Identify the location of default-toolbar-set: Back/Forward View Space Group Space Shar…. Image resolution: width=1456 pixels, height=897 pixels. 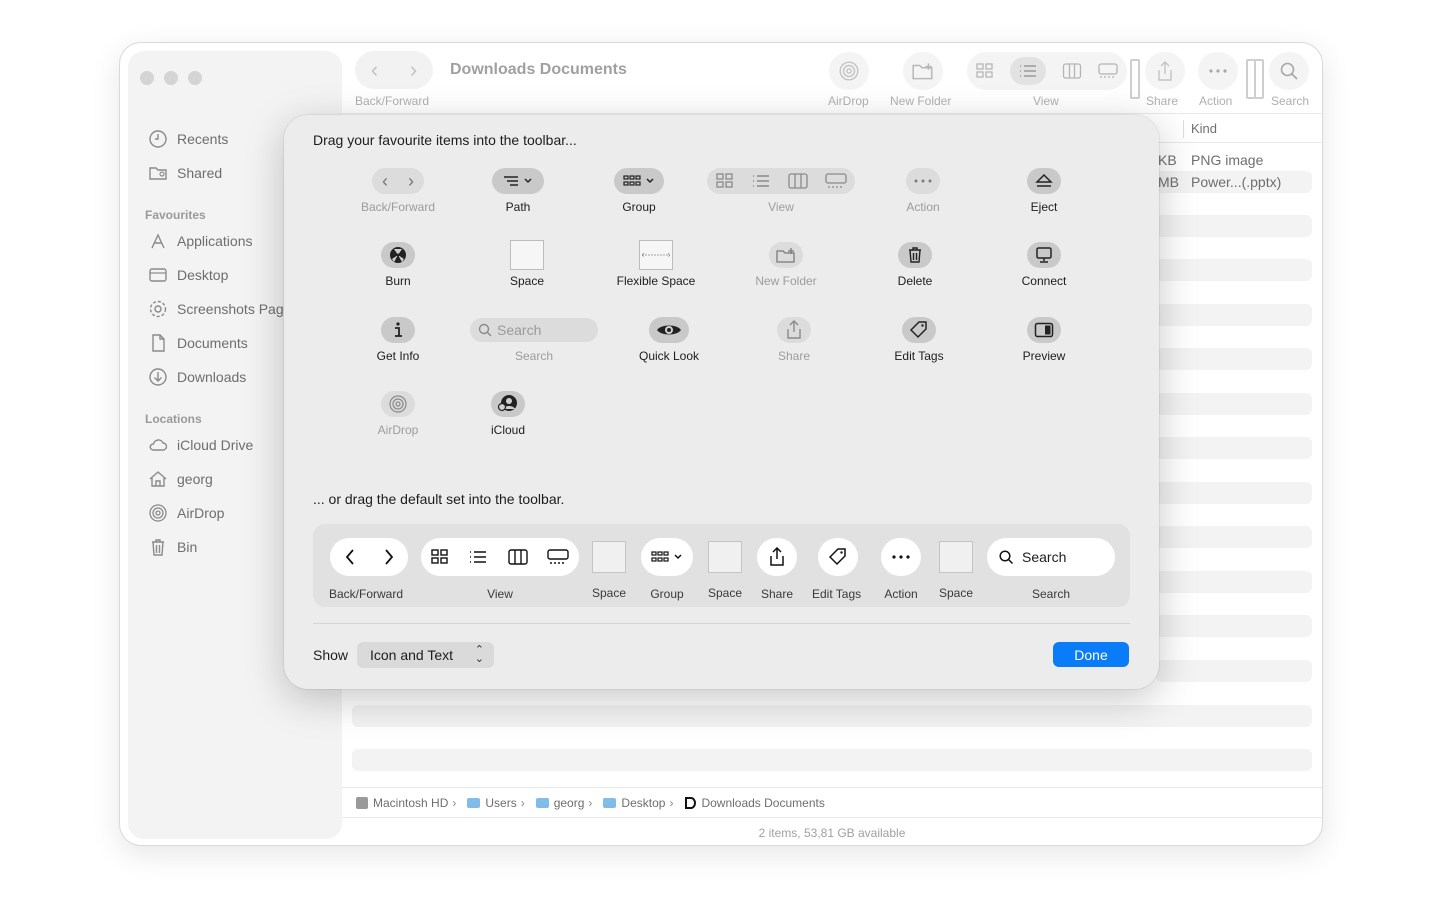
(721, 565).